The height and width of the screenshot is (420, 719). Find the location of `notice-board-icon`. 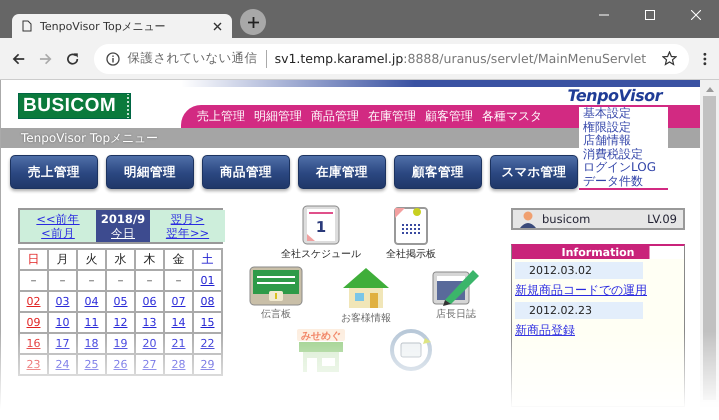

notice-board-icon is located at coordinates (411, 225).